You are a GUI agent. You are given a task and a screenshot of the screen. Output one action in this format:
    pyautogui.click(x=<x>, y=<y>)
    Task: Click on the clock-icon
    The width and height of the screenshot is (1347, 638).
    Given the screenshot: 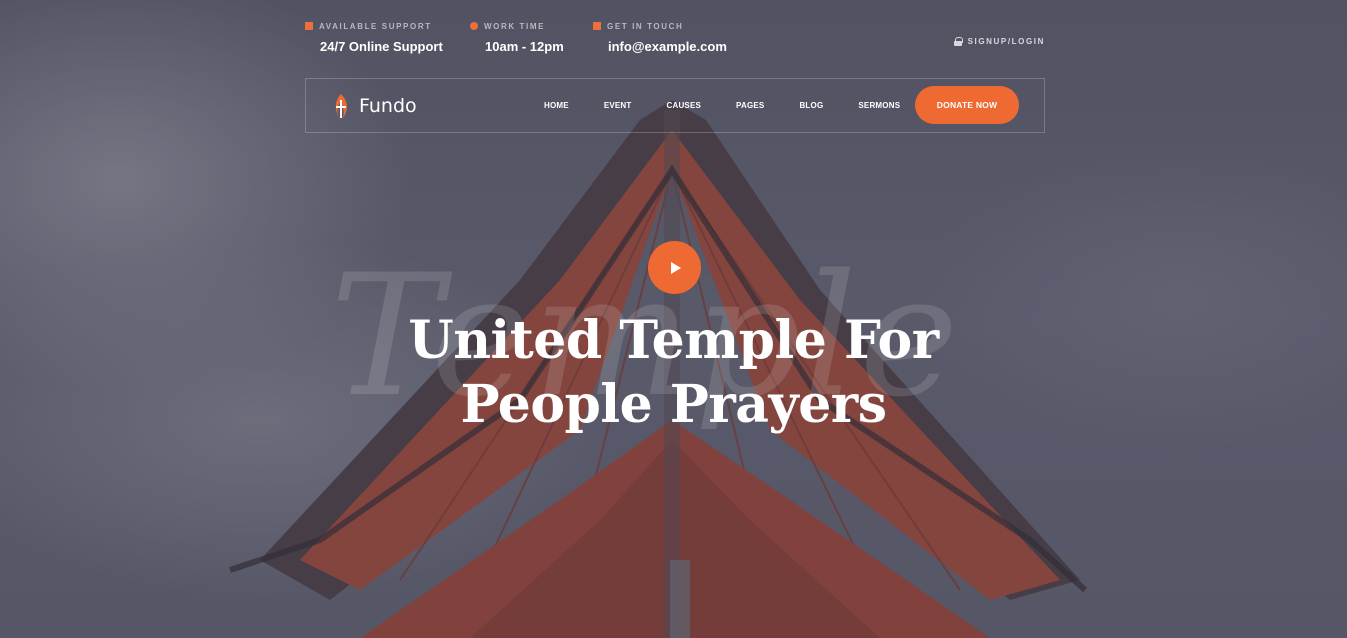 What is the action you would take?
    pyautogui.click(x=474, y=26)
    